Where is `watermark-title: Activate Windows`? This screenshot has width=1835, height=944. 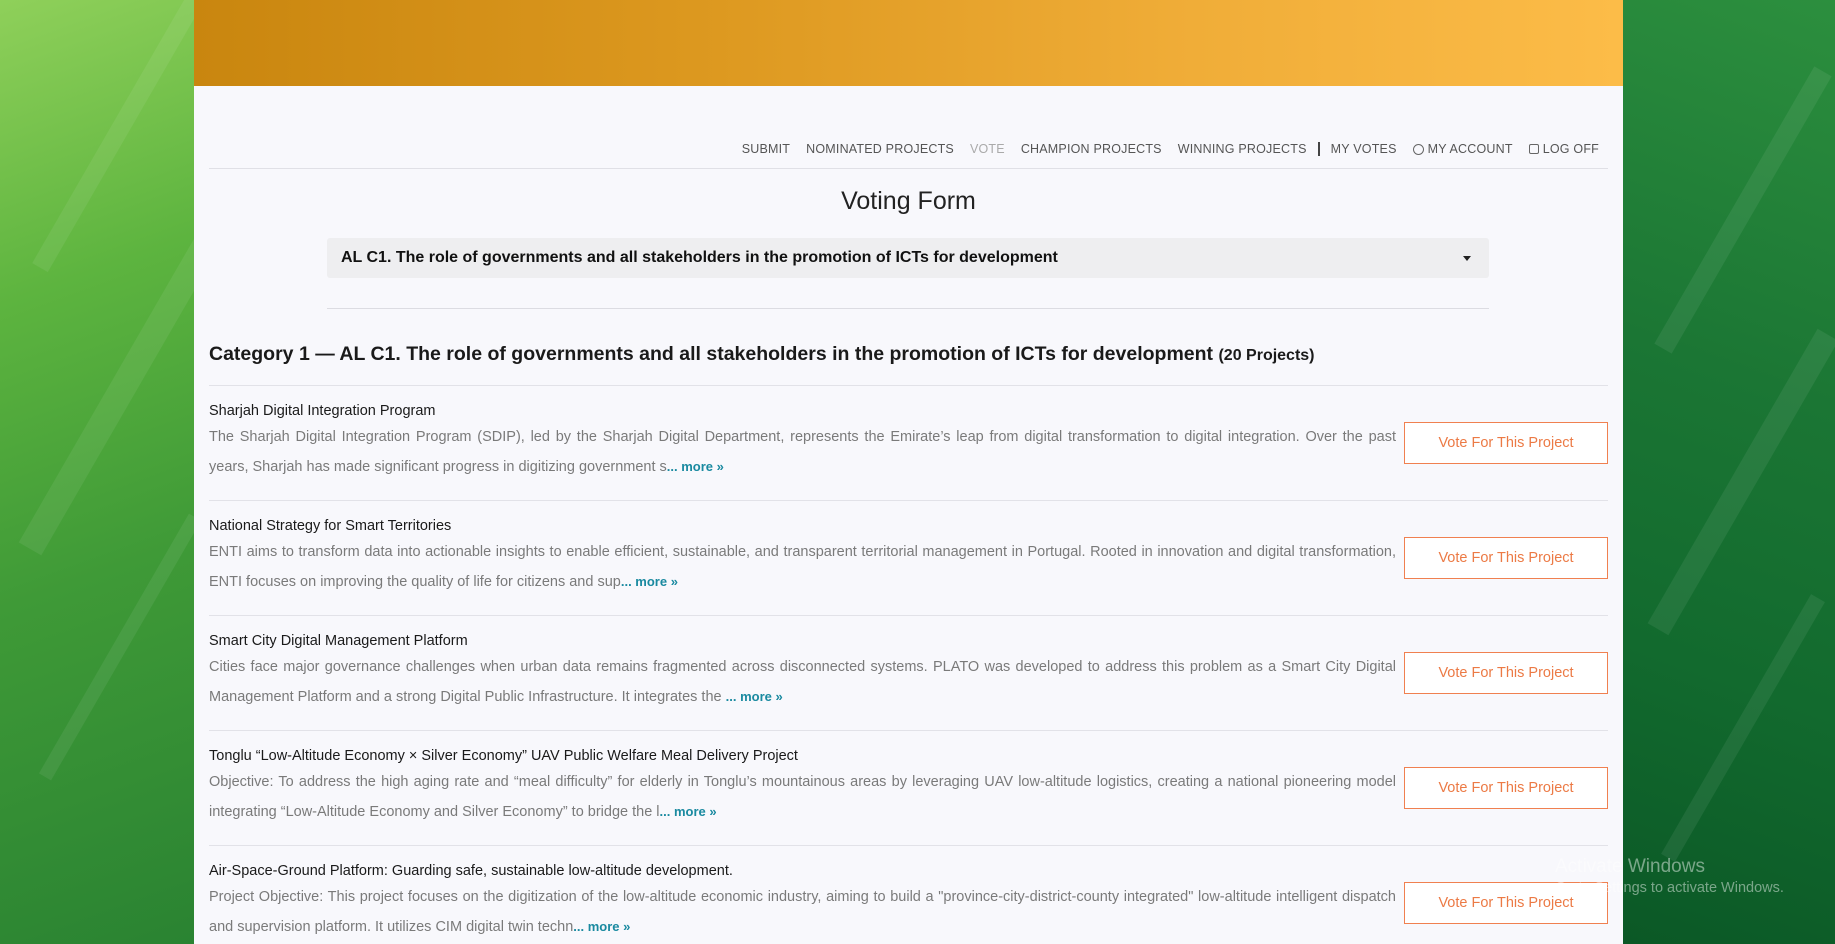
watermark-title: Activate Windows is located at coordinates (1630, 866).